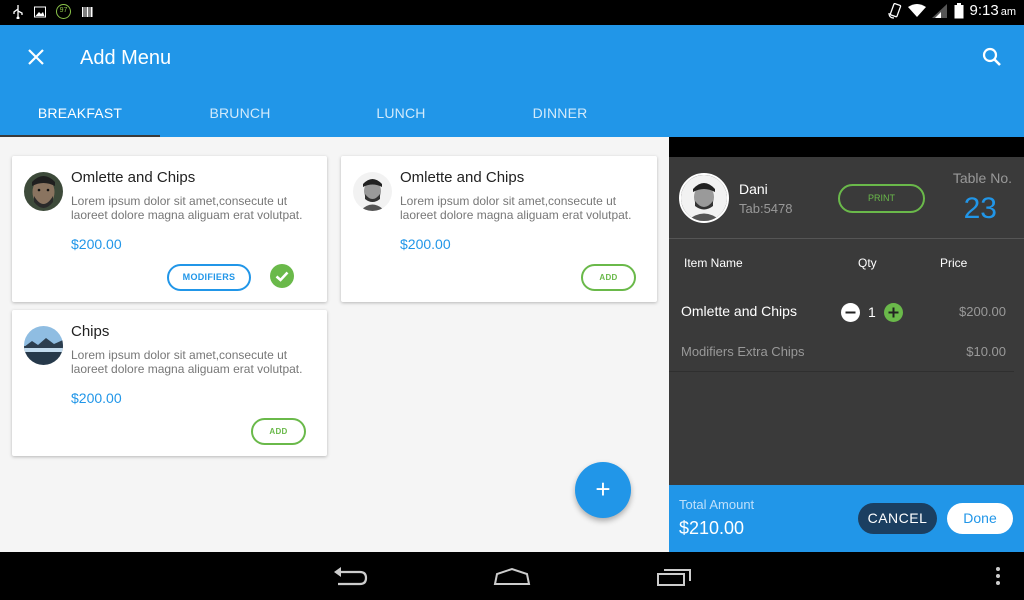 The image size is (1024, 600). I want to click on modifiers-button: MODIFIERS, so click(209, 277).